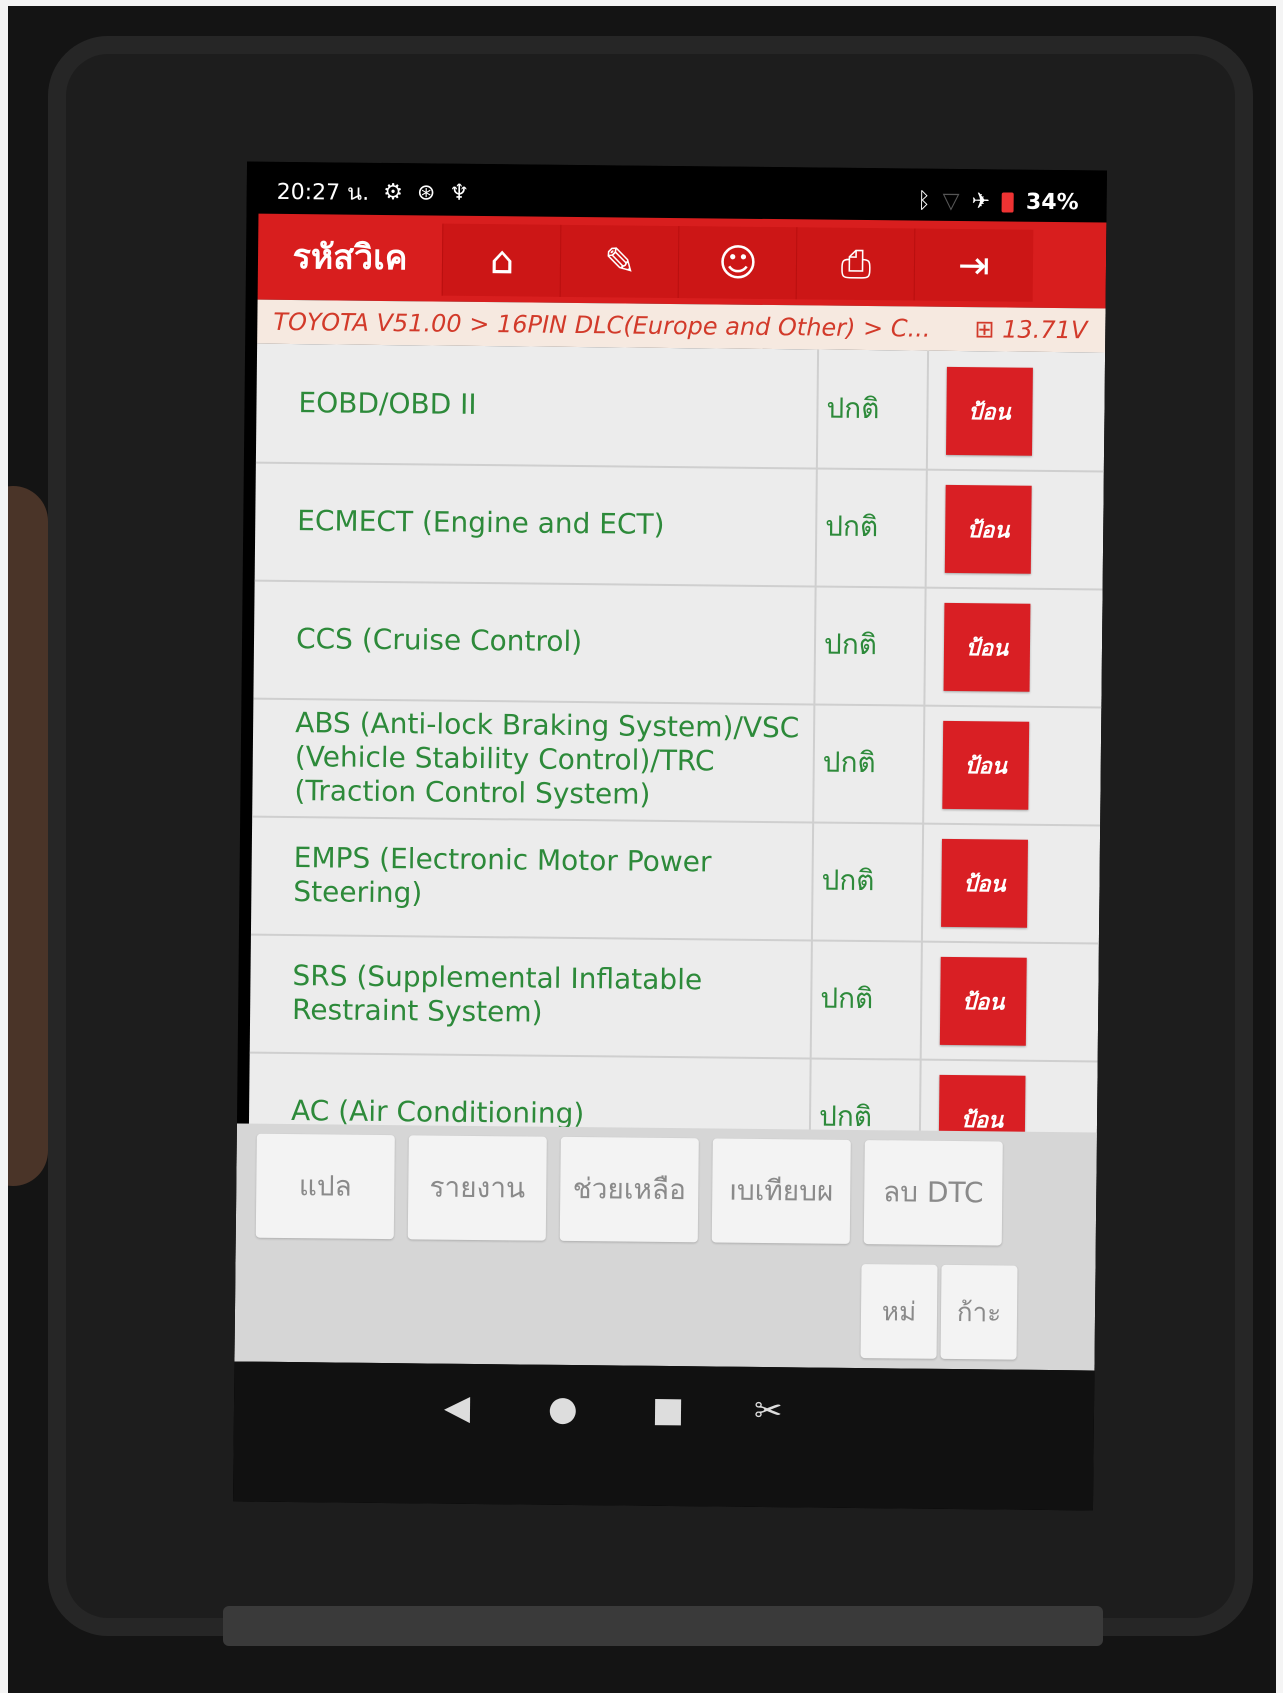 This screenshot has width=1283, height=1693. What do you see at coordinates (373, 192) in the screenshot?
I see `status-left: 20:27 น. ⚙ ⊛ ♆` at bounding box center [373, 192].